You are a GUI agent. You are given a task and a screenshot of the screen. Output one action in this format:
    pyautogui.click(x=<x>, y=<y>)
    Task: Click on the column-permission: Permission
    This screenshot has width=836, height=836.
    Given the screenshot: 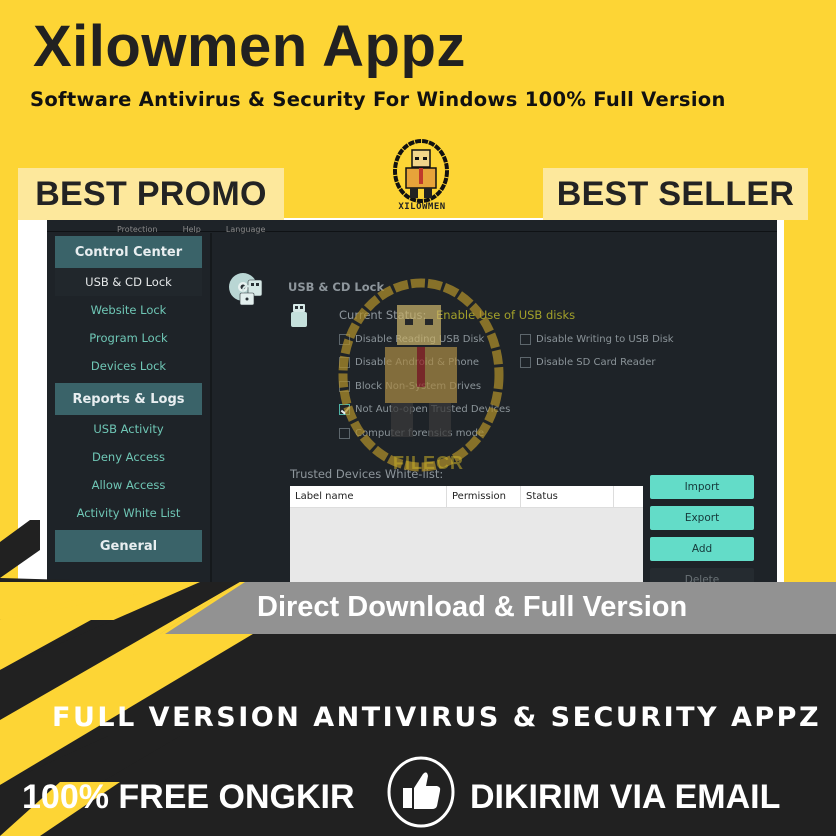 What is the action you would take?
    pyautogui.click(x=484, y=496)
    